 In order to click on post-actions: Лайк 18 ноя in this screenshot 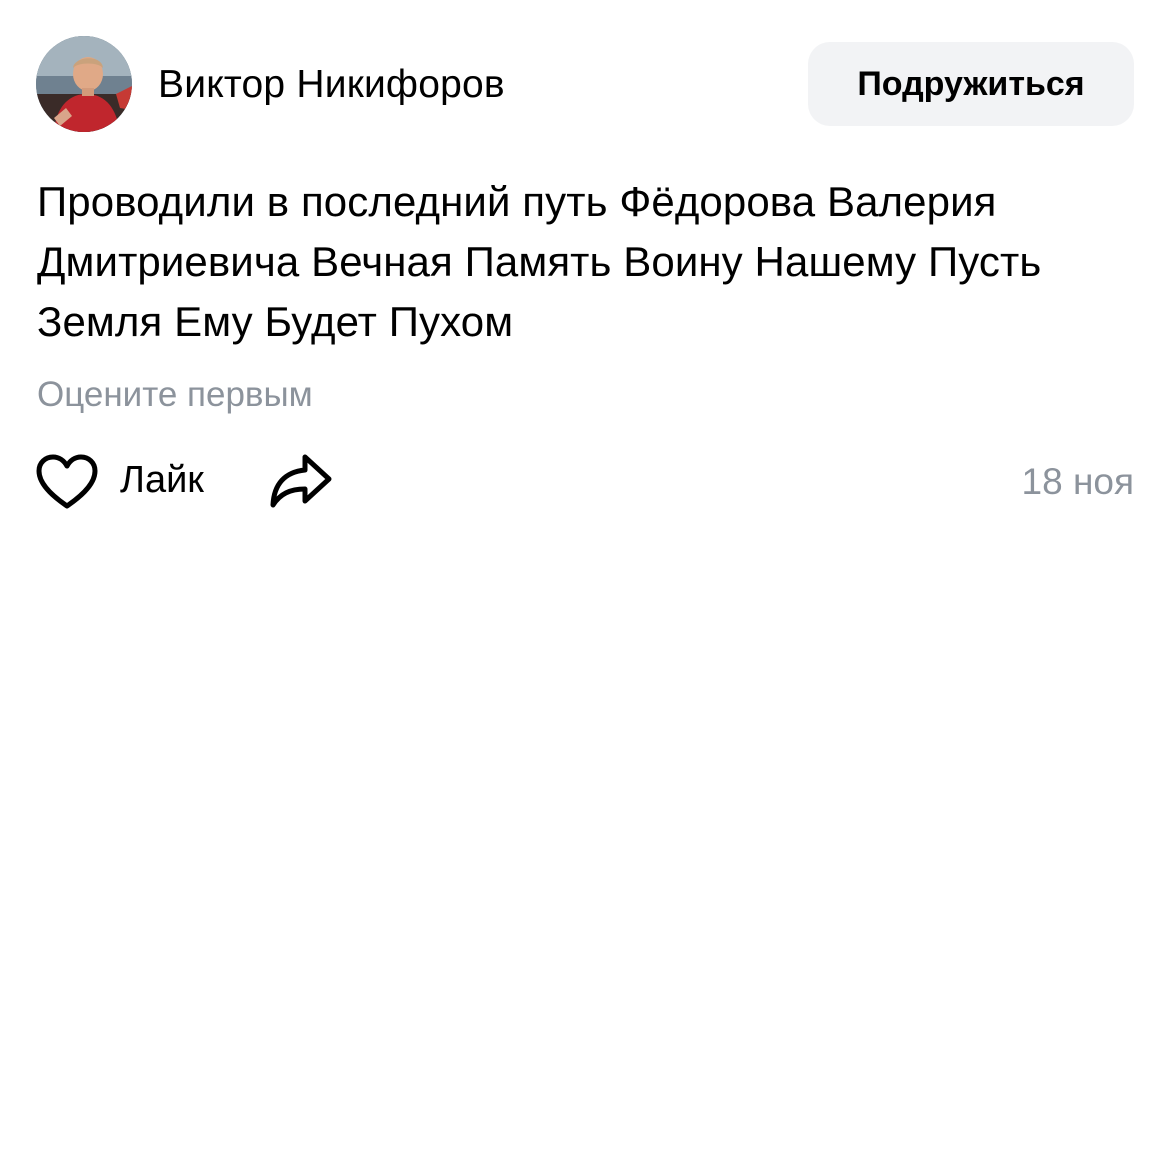, I will do `click(585, 481)`.